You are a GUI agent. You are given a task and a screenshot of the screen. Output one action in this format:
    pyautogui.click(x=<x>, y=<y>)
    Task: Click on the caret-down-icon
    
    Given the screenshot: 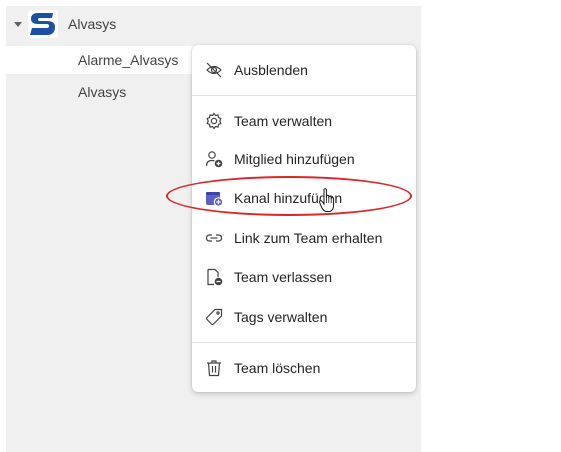 What is the action you would take?
    pyautogui.click(x=18, y=24)
    